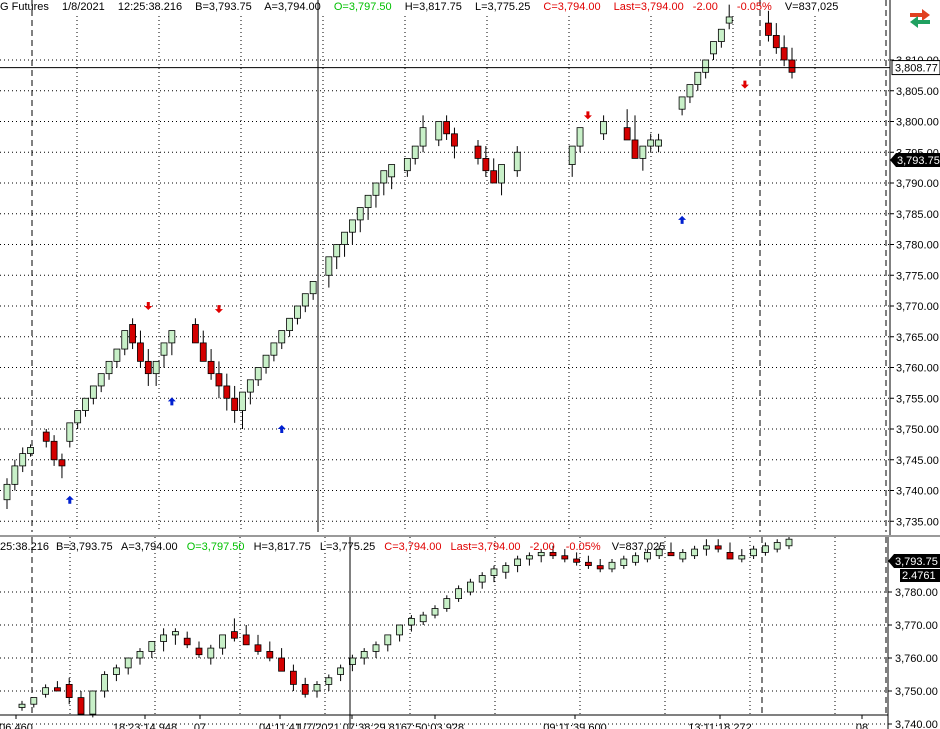 This screenshot has width=940, height=729. Describe the element at coordinates (583, 547) in the screenshot. I see `info-change-pct: -0.05%` at that location.